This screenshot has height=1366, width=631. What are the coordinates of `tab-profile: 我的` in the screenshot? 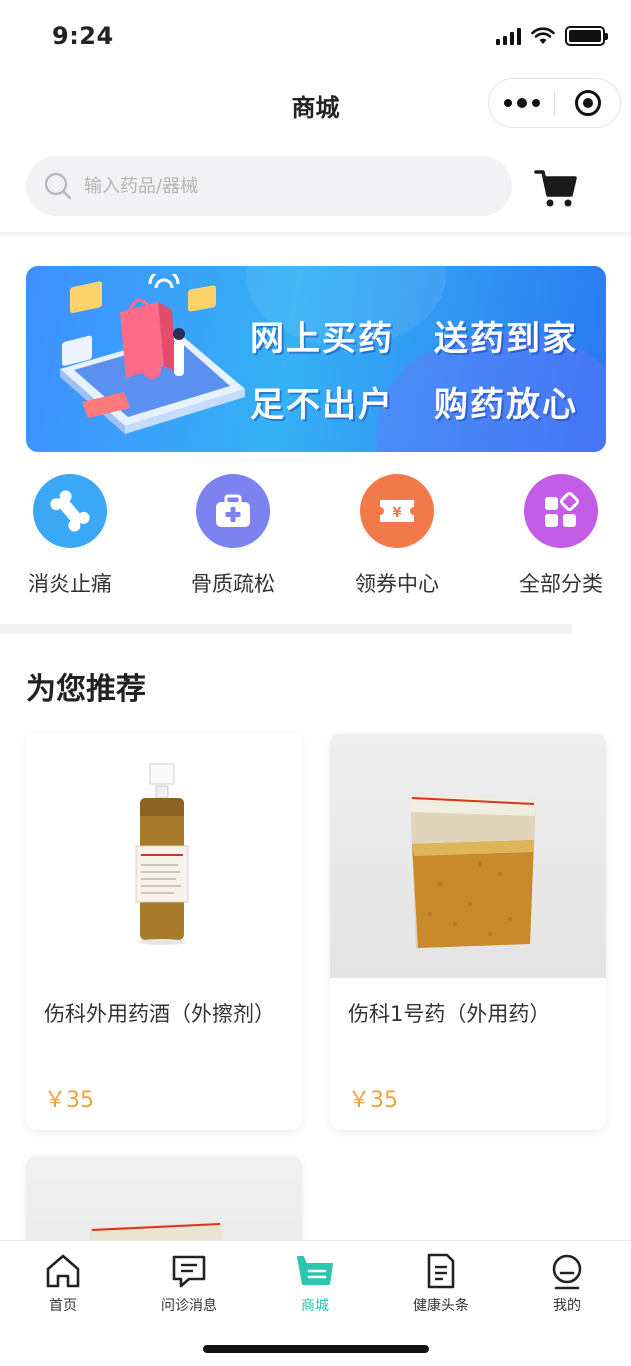 It's located at (567, 1283).